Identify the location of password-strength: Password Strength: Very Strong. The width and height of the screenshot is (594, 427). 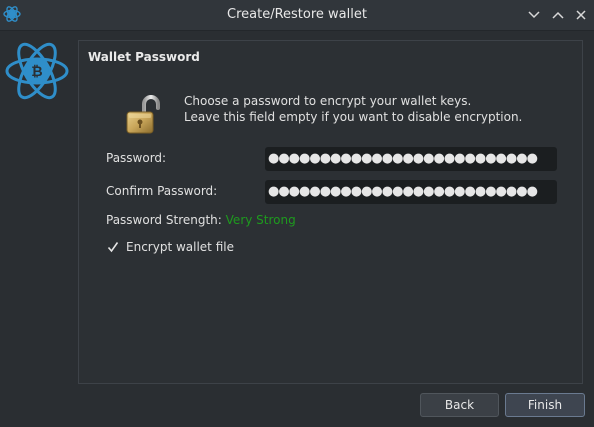
(201, 220).